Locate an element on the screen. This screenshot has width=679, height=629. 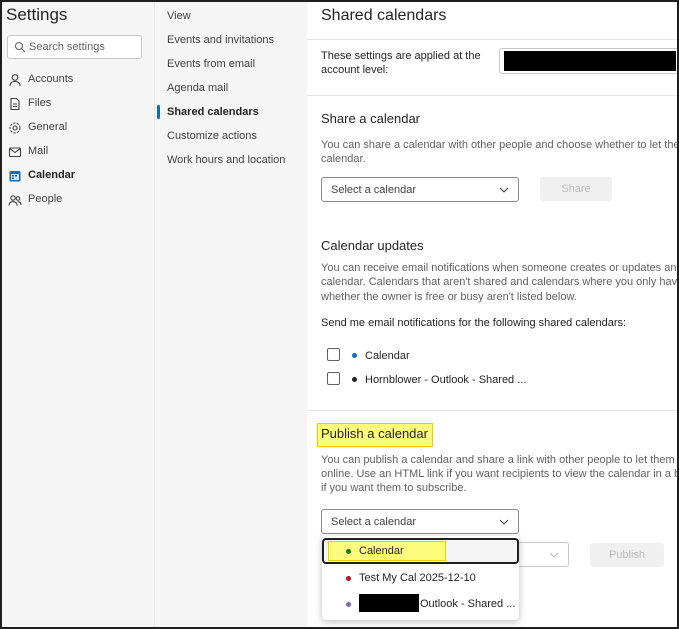
share-section-title: Share a calendar is located at coordinates (371, 118).